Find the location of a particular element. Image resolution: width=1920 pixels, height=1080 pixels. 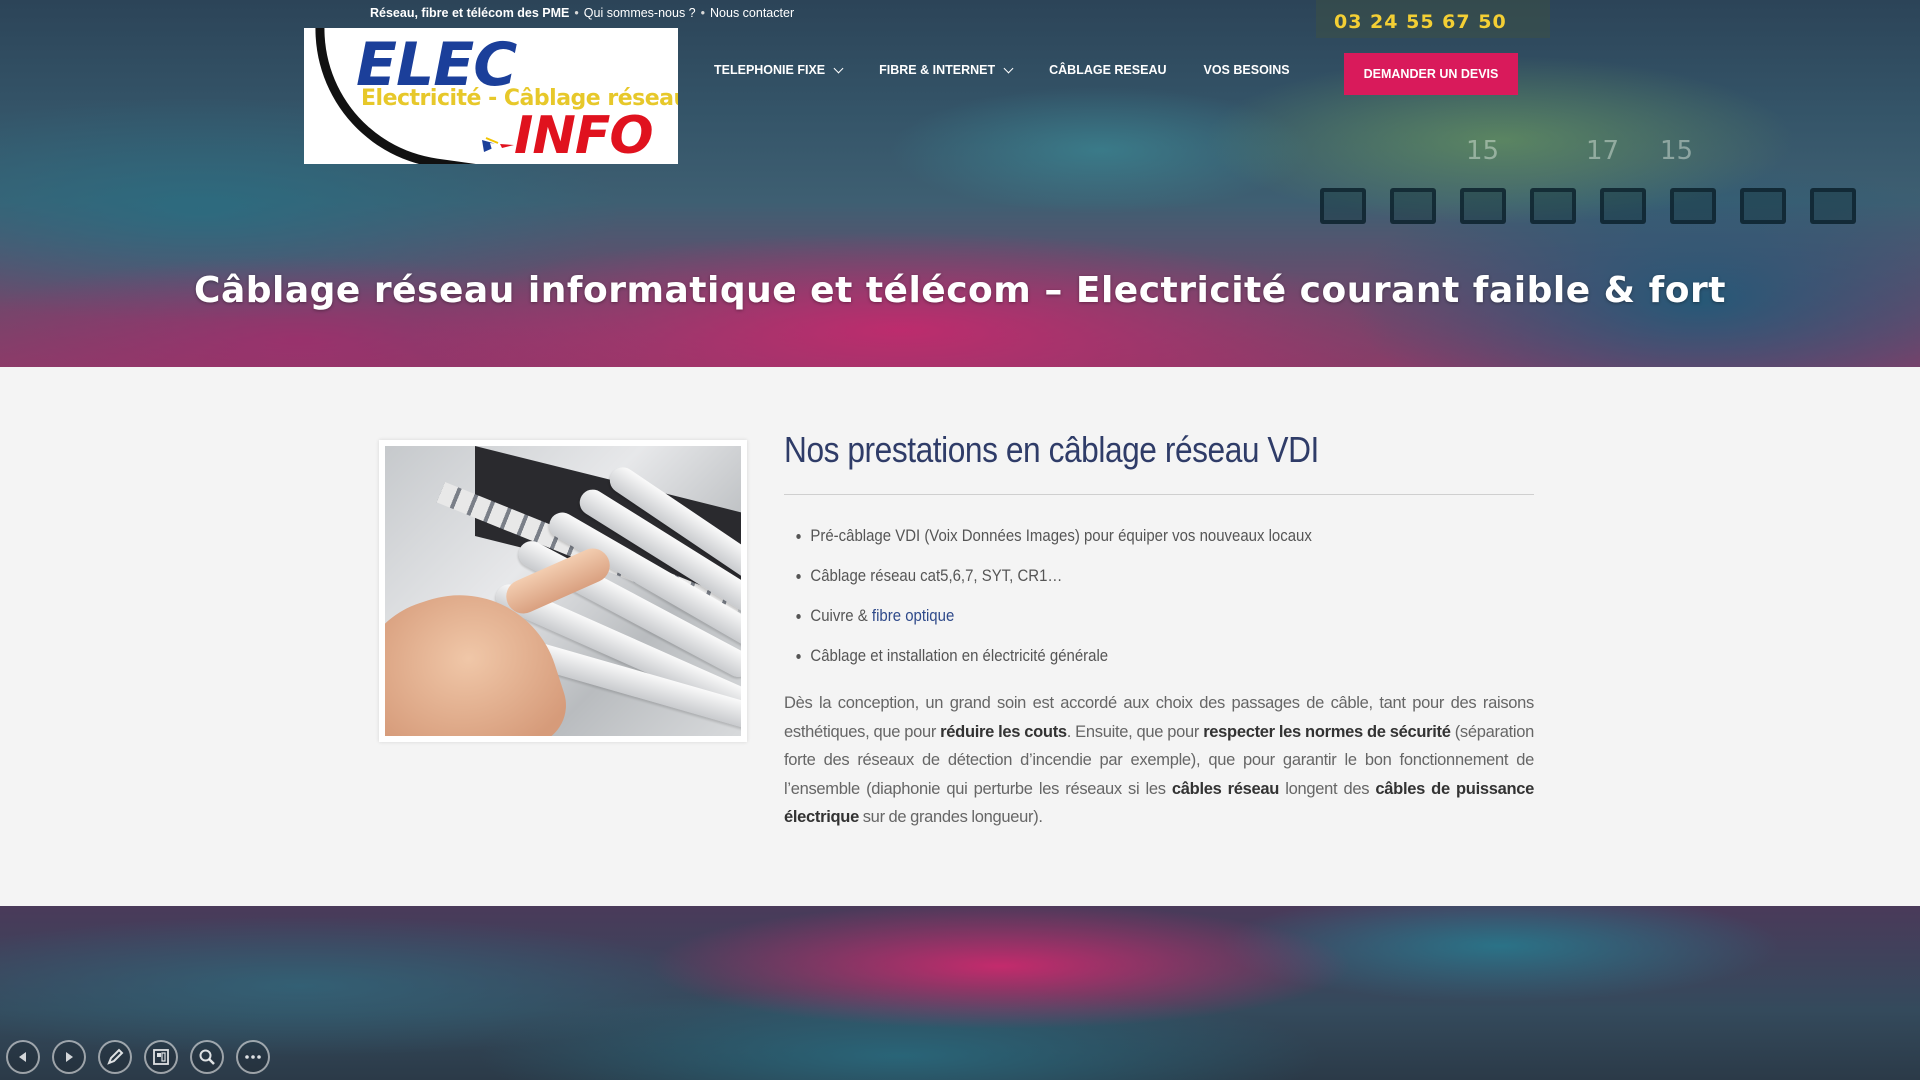

photo-frame is located at coordinates (563, 591).